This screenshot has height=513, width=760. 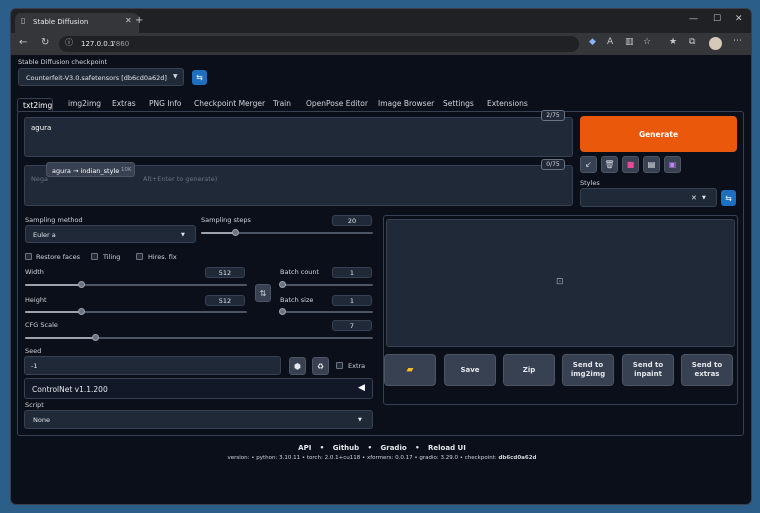 I want to click on tab-checkpoint-merger: Checkpoint Merger, so click(x=229, y=103).